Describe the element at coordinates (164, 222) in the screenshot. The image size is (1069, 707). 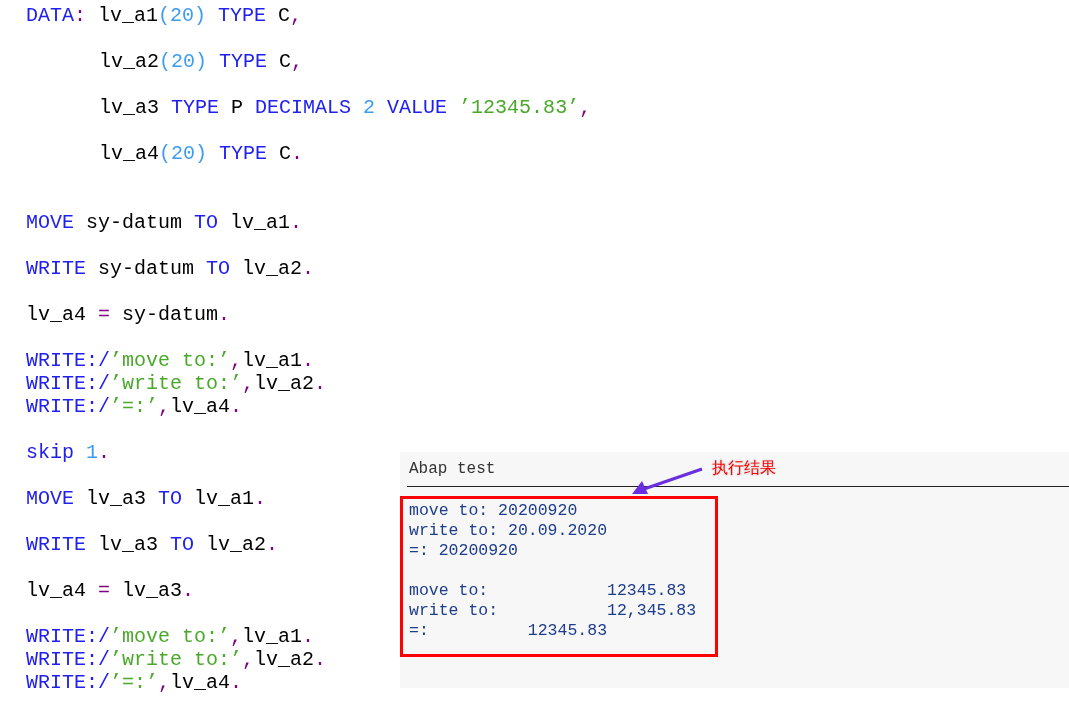
I see `code-line: MOVE sy-datum TO lv_a1.` at that location.